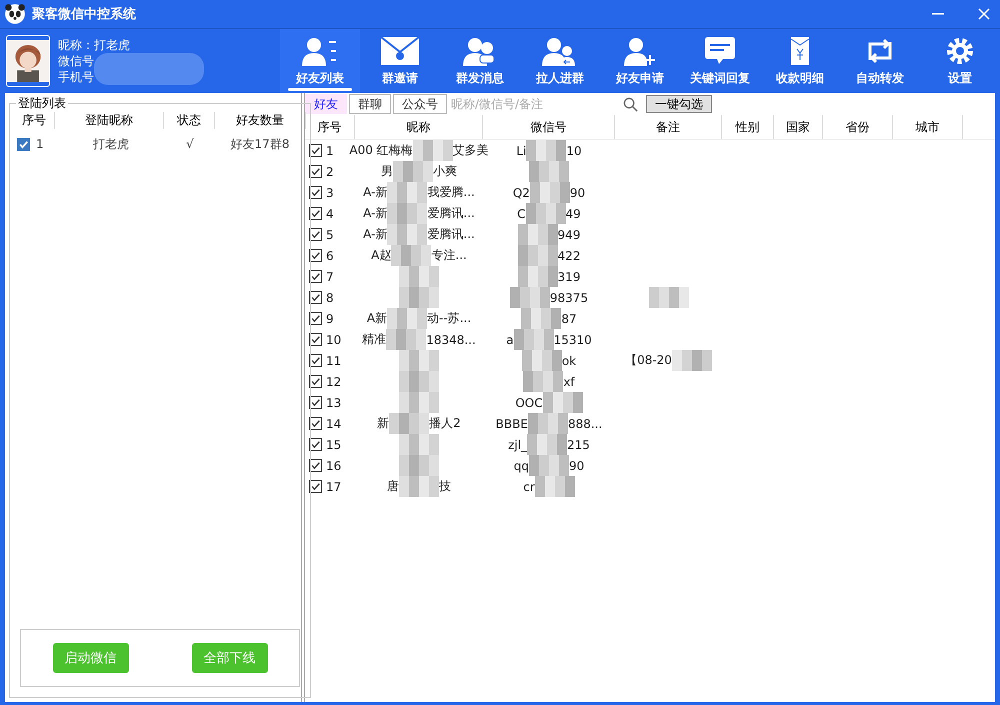  What do you see at coordinates (720, 61) in the screenshot?
I see `toolbar-button: 关键词回复` at bounding box center [720, 61].